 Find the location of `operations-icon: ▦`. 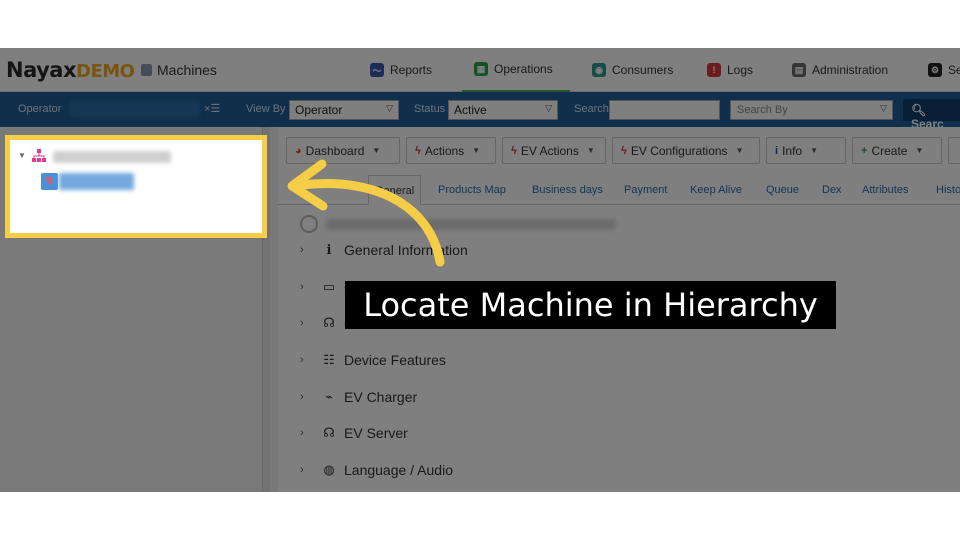

operations-icon: ▦ is located at coordinates (481, 69).